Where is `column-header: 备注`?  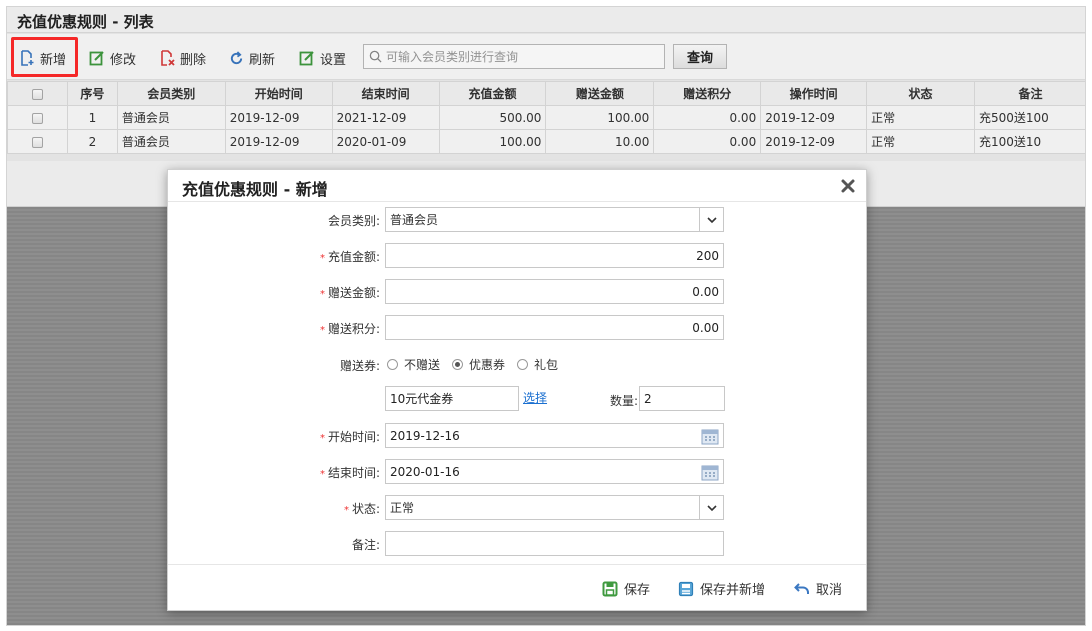 column-header: 备注 is located at coordinates (1029, 93).